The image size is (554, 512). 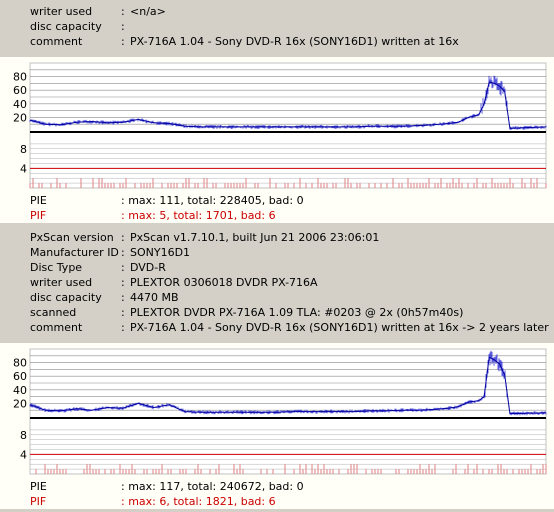 What do you see at coordinates (224, 282) in the screenshot?
I see `info-value: PLEXTOR 0306018 DVDR PX-716A` at bounding box center [224, 282].